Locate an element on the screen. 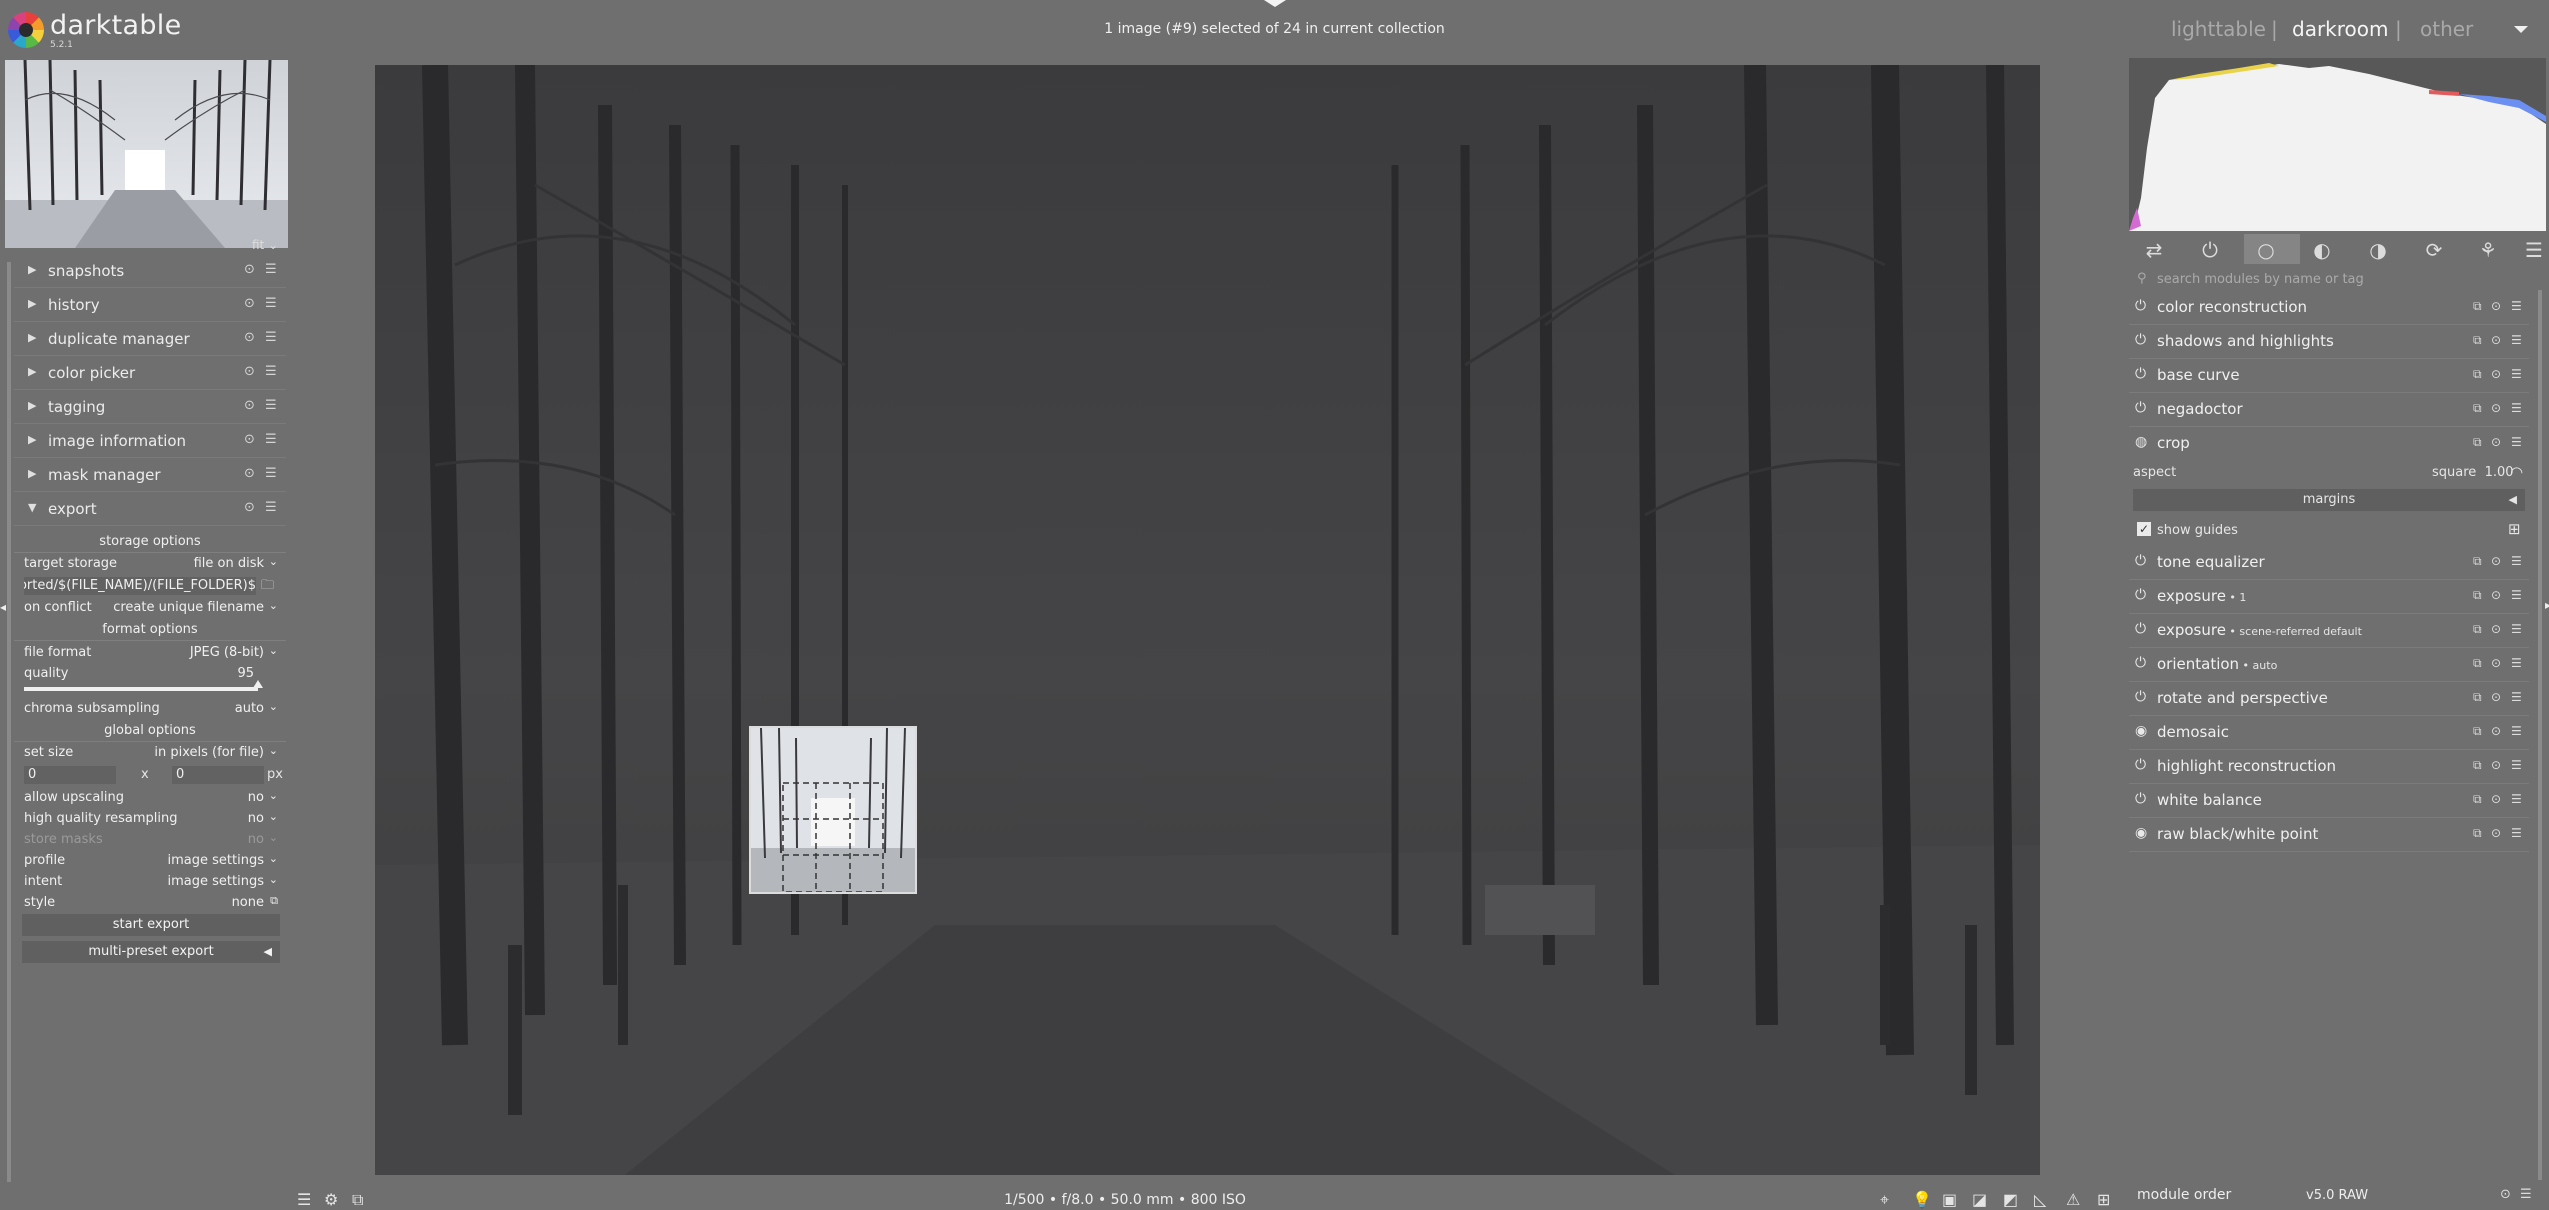  histogram is located at coordinates (2337, 144).